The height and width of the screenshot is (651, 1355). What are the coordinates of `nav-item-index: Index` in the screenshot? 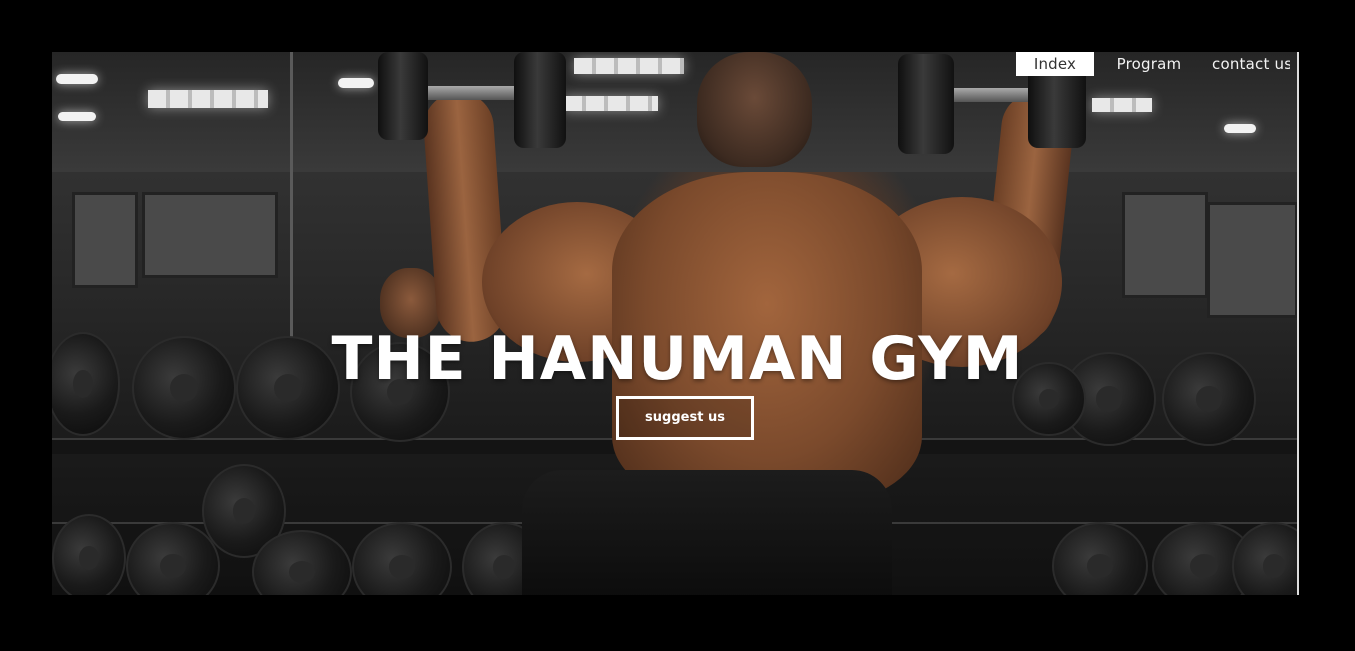 It's located at (1055, 64).